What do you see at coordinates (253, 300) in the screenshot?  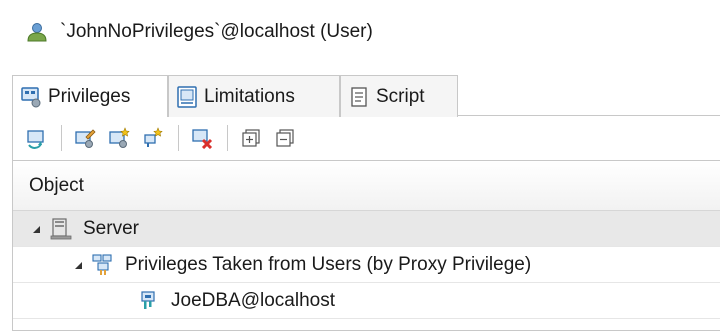 I see `tree-row-label: JoeDBA@localhost` at bounding box center [253, 300].